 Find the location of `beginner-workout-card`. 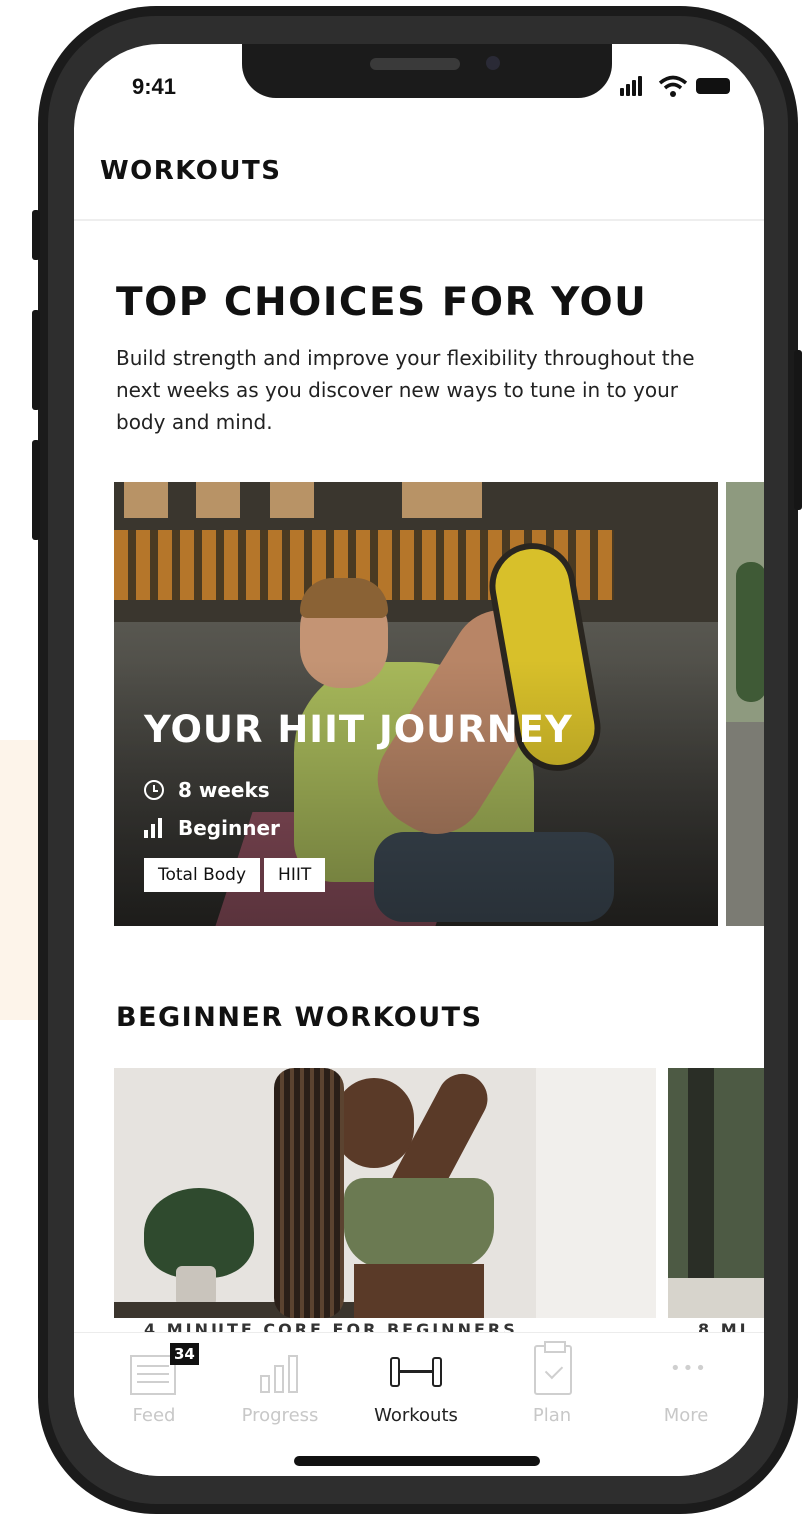

beginner-workout-card is located at coordinates (385, 1193).